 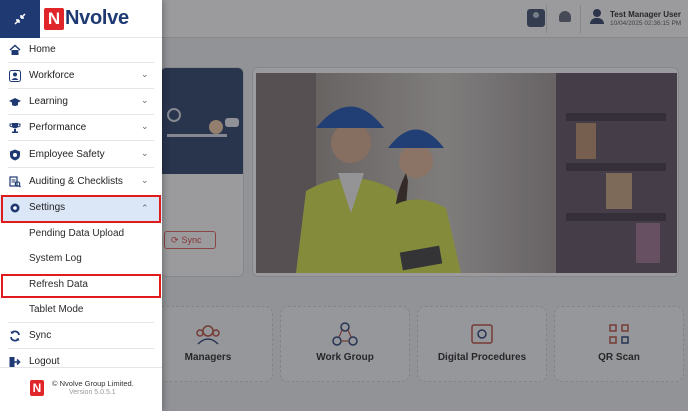 What do you see at coordinates (92, 392) in the screenshot?
I see `version-text: Version 5.0.5.1` at bounding box center [92, 392].